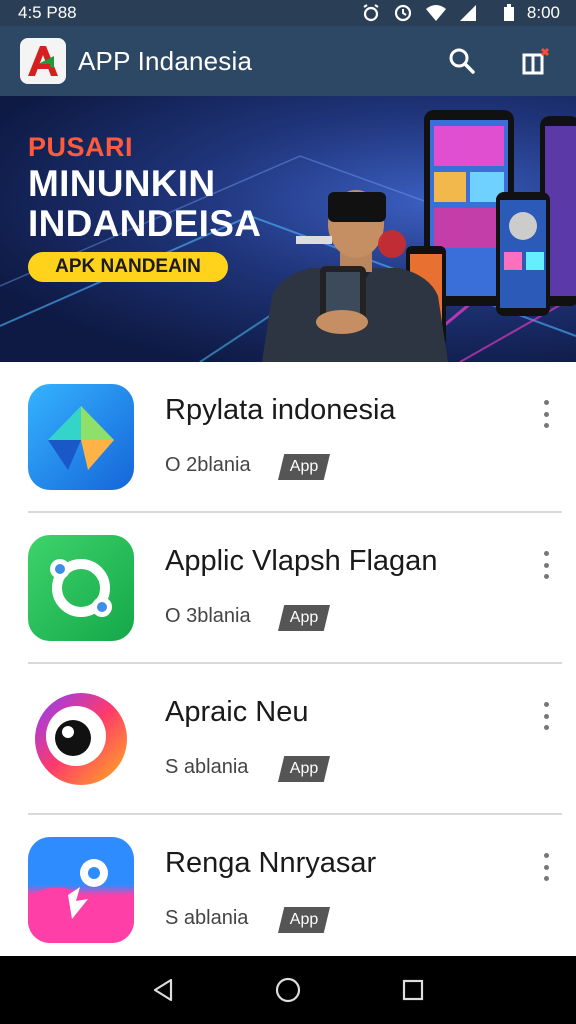 This screenshot has height=1024, width=576. What do you see at coordinates (543, 12) in the screenshot?
I see `status-time: 8:00` at bounding box center [543, 12].